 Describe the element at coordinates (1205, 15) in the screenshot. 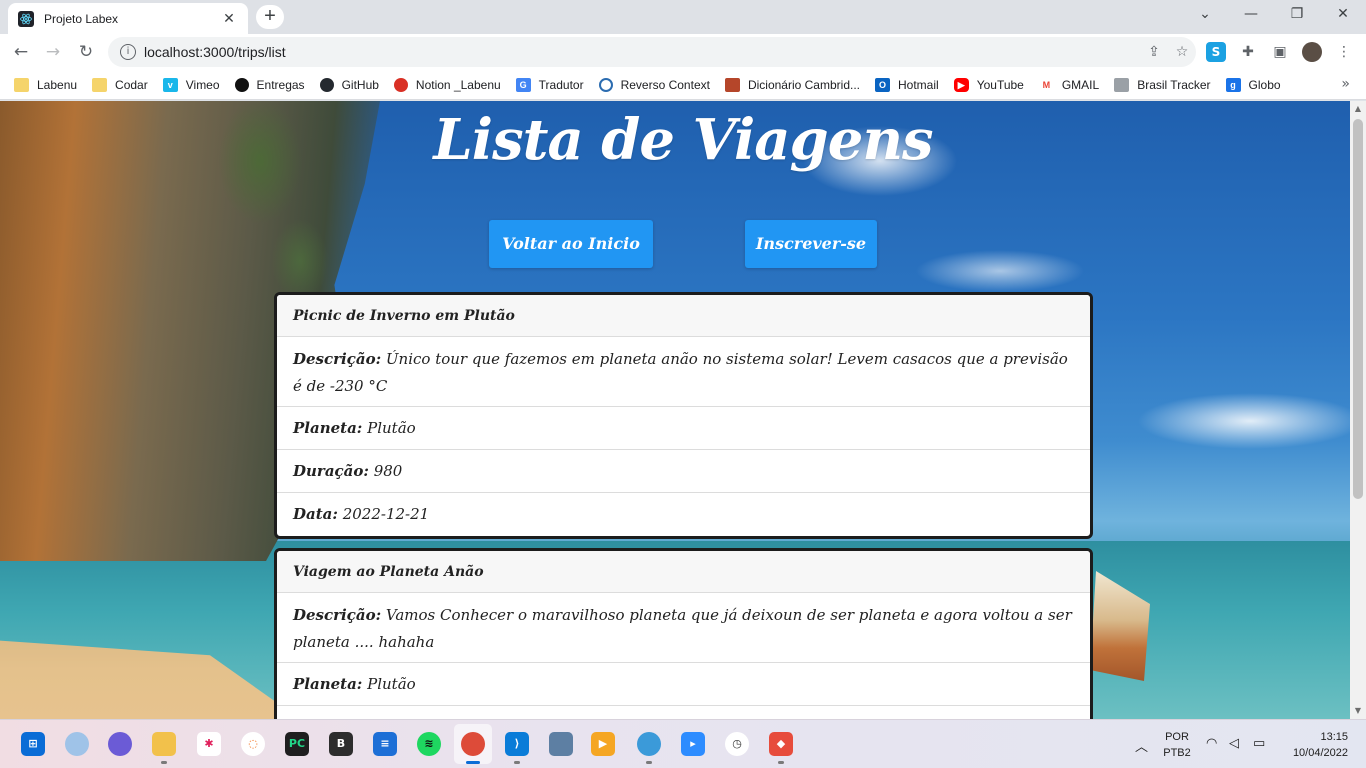

I see `tab-search-icon: ⌄` at that location.